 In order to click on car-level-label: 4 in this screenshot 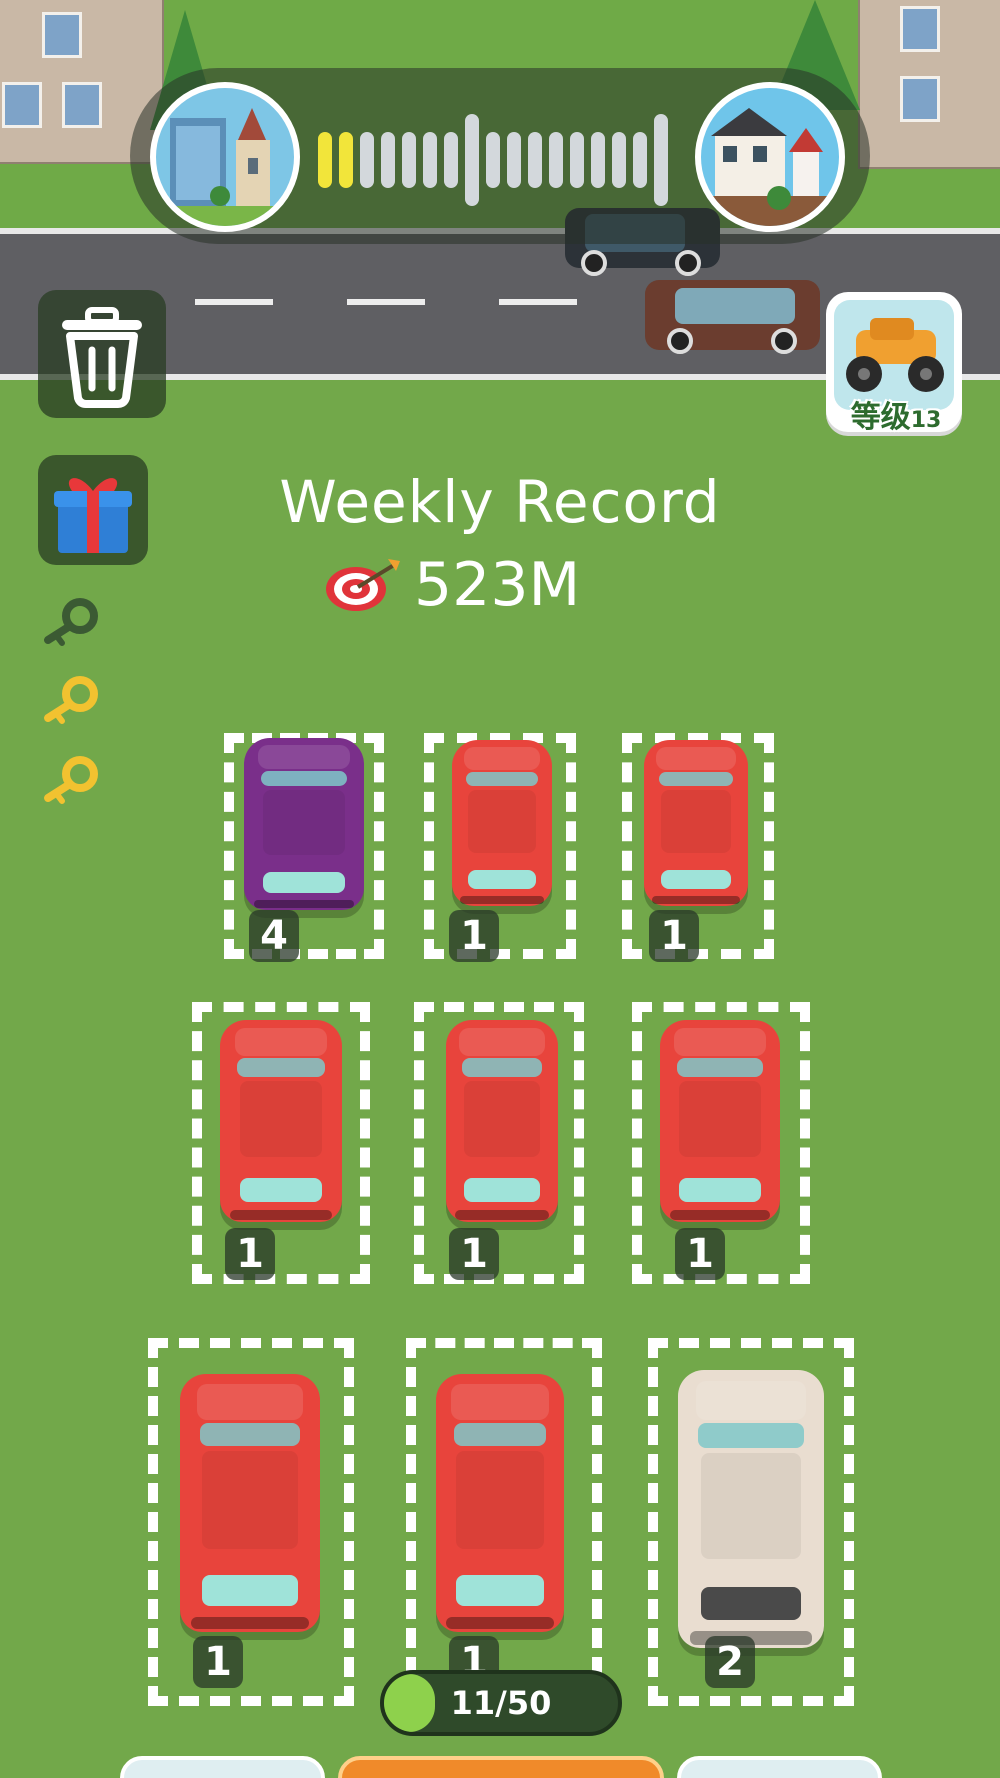, I will do `click(274, 936)`.